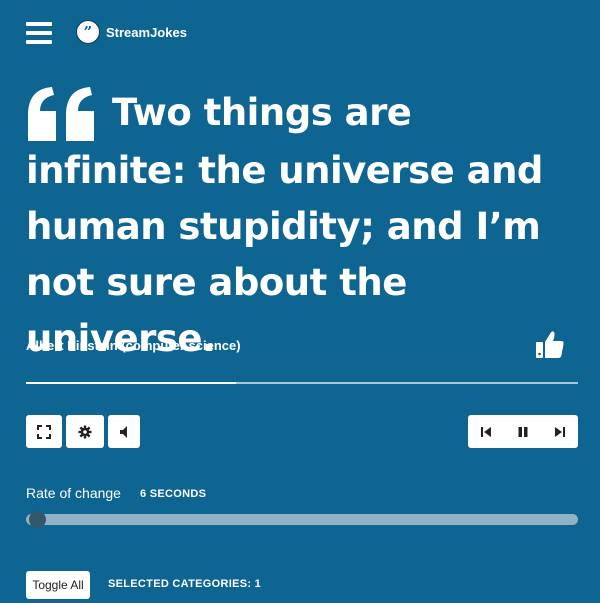 The height and width of the screenshot is (603, 600). I want to click on fullscreen-button, so click(44, 431).